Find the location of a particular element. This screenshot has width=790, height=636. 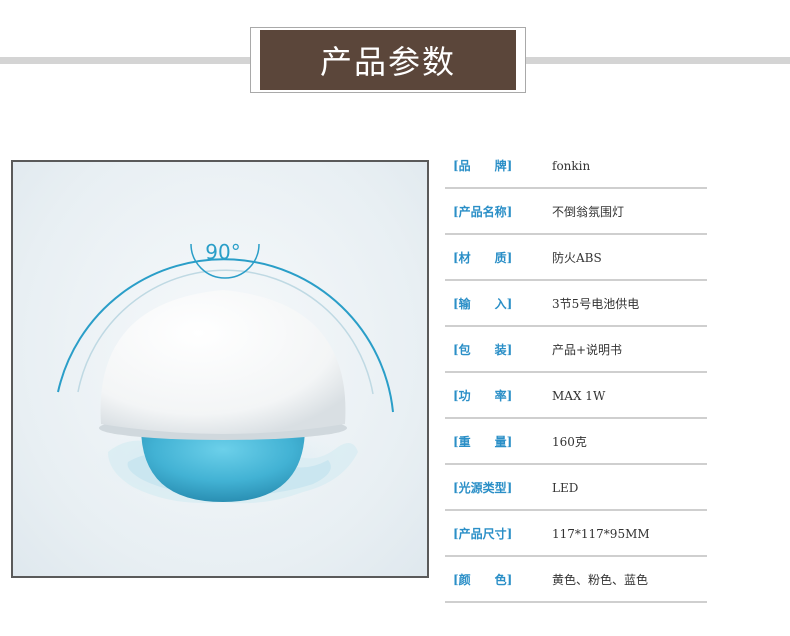

spec-label: [包 装] is located at coordinates (483, 350).